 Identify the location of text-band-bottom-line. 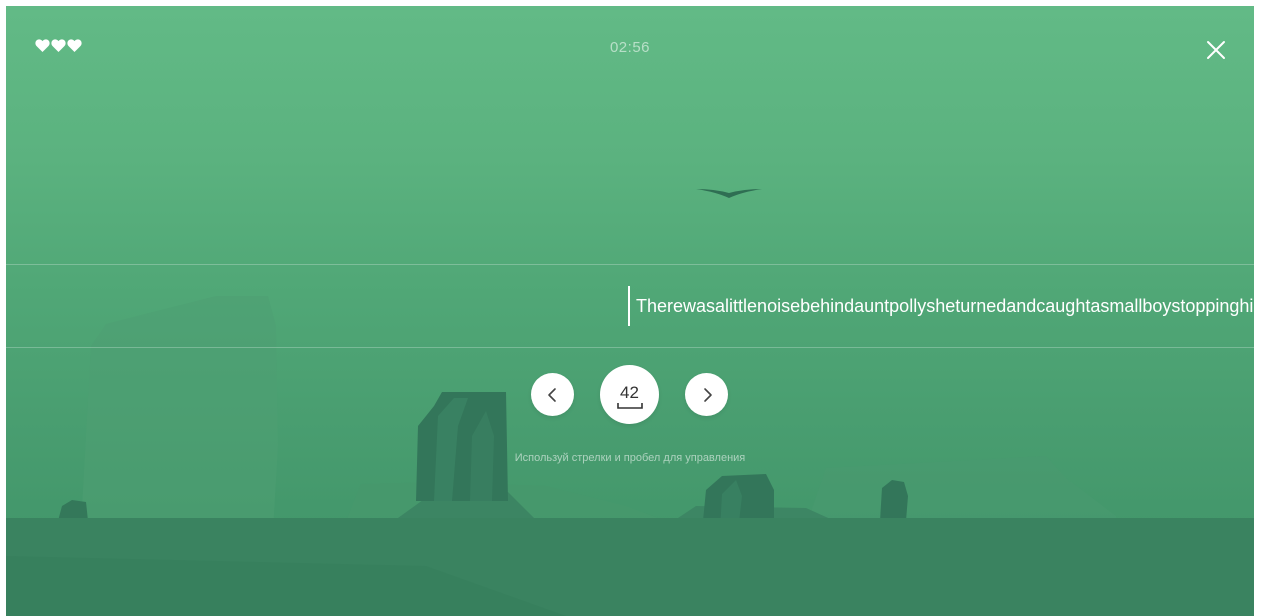
(630, 347).